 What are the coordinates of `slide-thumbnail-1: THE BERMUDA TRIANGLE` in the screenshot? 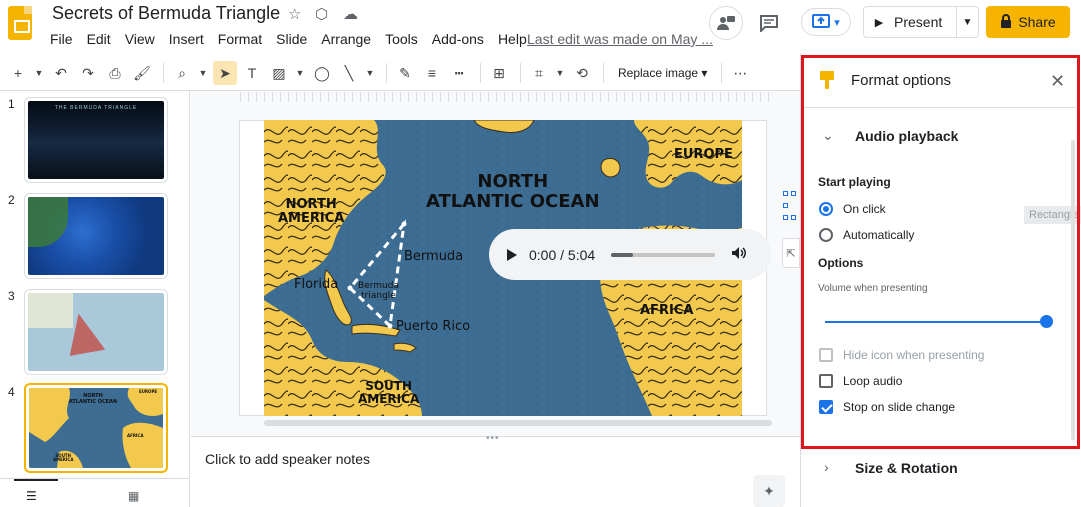 It's located at (96, 140).